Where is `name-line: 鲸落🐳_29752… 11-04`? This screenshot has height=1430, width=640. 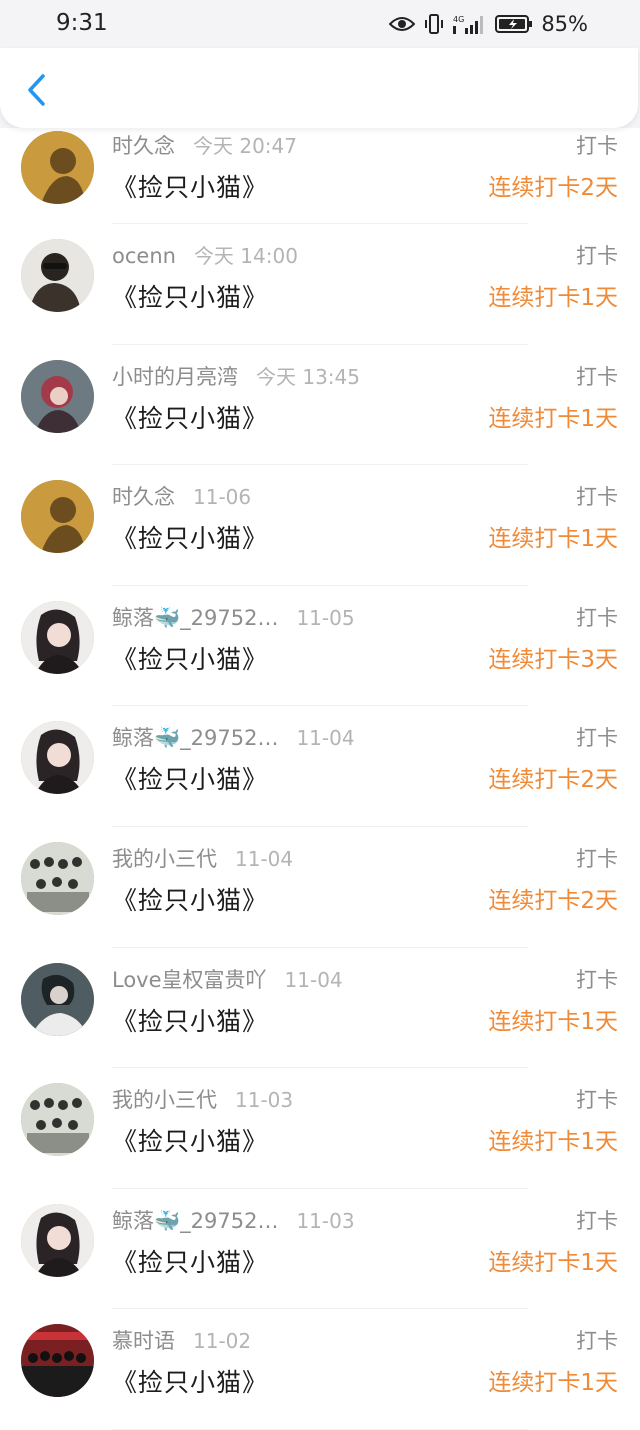
name-line: 鲸落🐳_29752… 11-04 is located at coordinates (233, 737).